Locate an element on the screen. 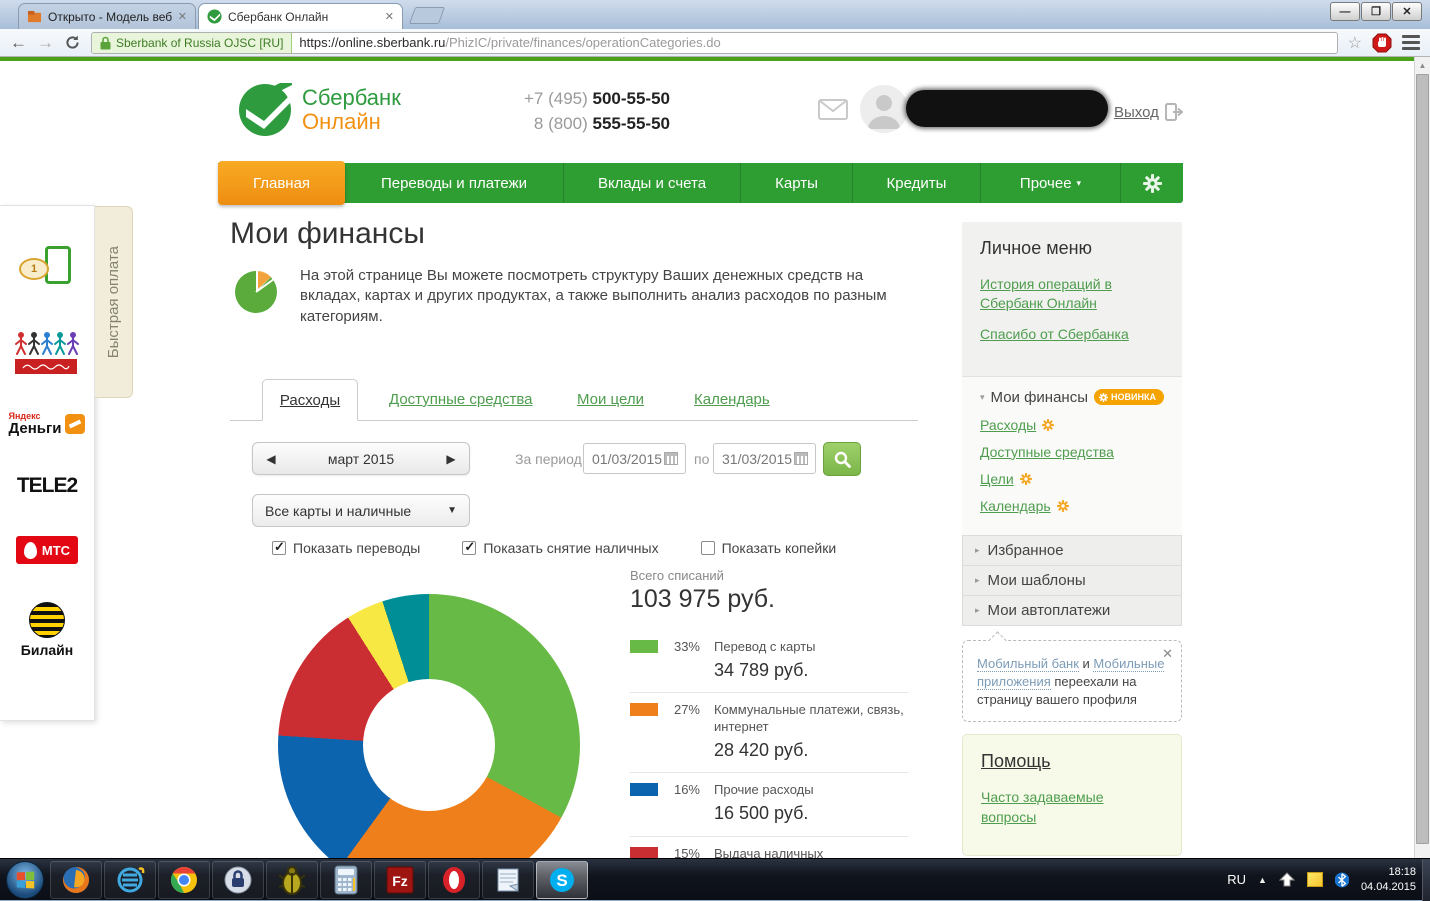 This screenshot has height=901, width=1430. forward-button: → is located at coordinates (45, 42).